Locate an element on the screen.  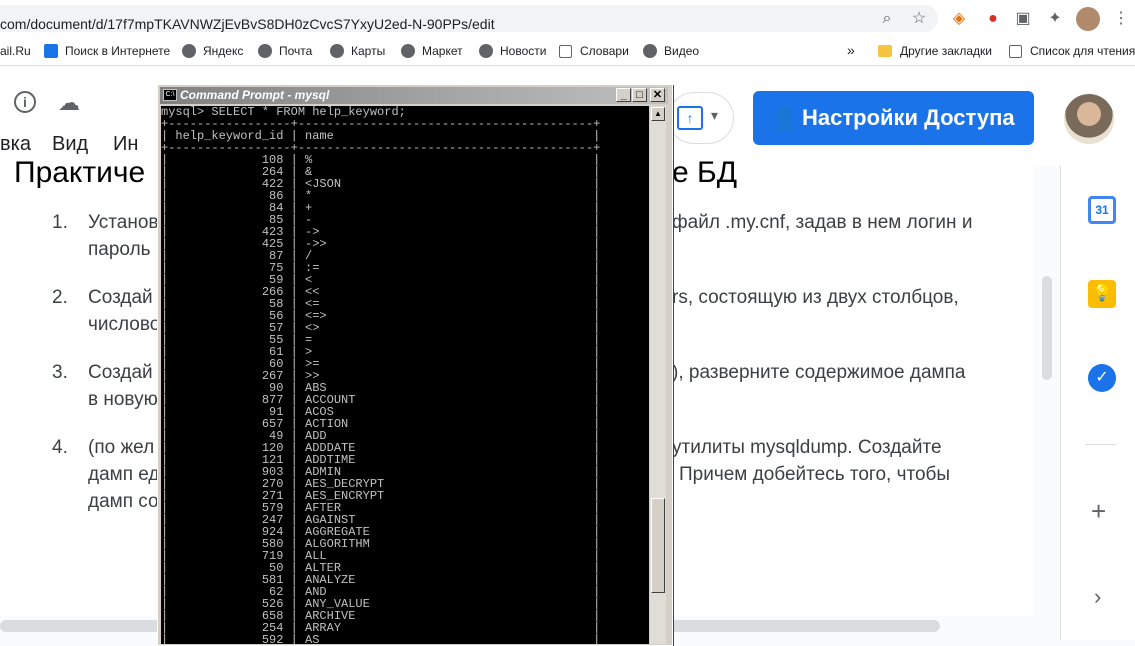
doc-heading-right: е БД is located at coordinates (705, 172).